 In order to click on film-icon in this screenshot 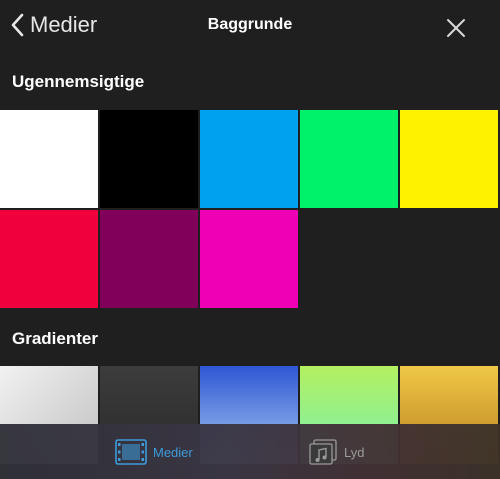, I will do `click(131, 452)`.